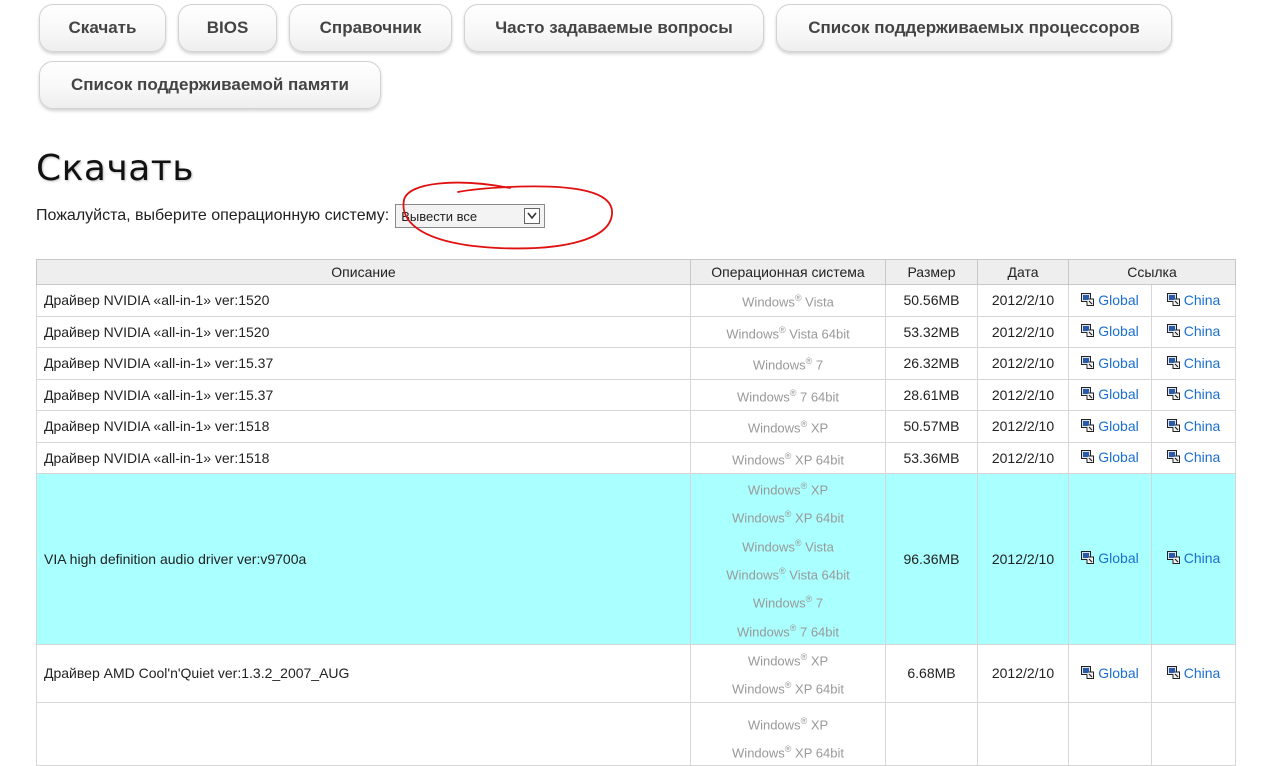  I want to click on row-size: 96.36MB, so click(931, 559).